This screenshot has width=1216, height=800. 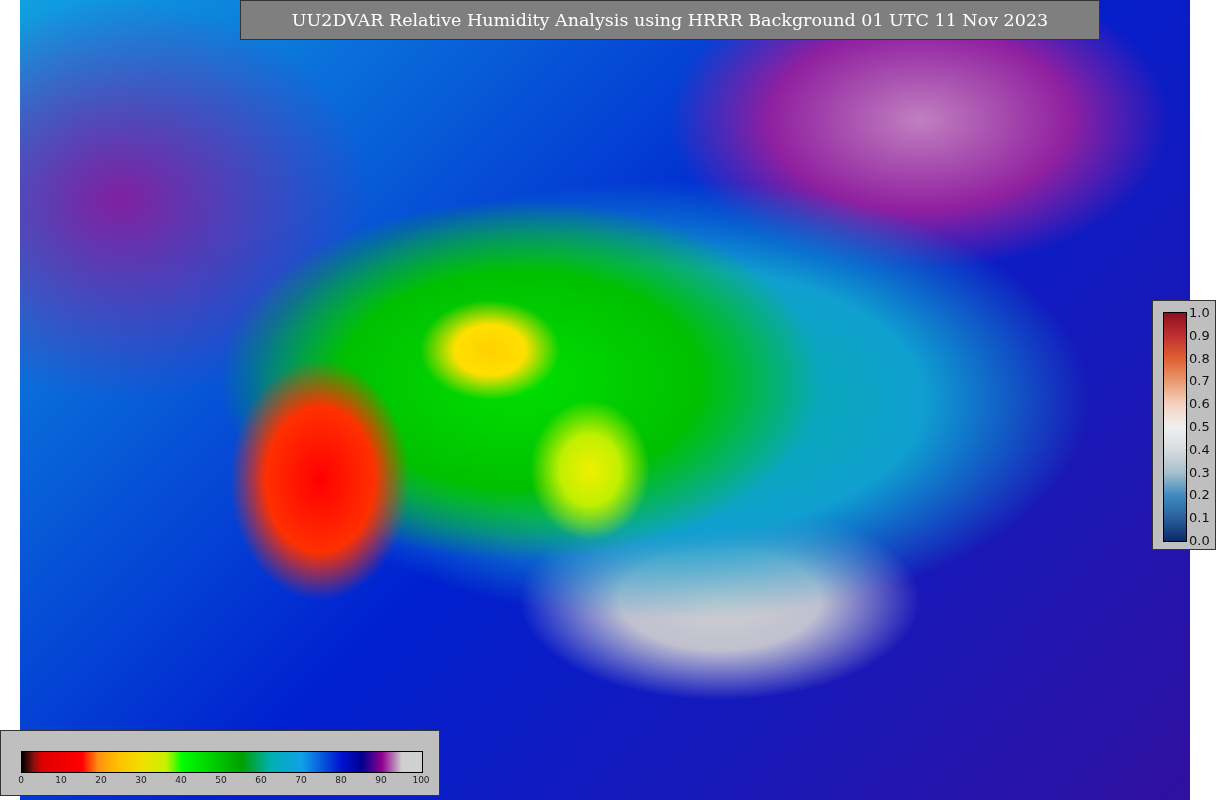 I want to click on tick-label: 70, so click(x=301, y=780).